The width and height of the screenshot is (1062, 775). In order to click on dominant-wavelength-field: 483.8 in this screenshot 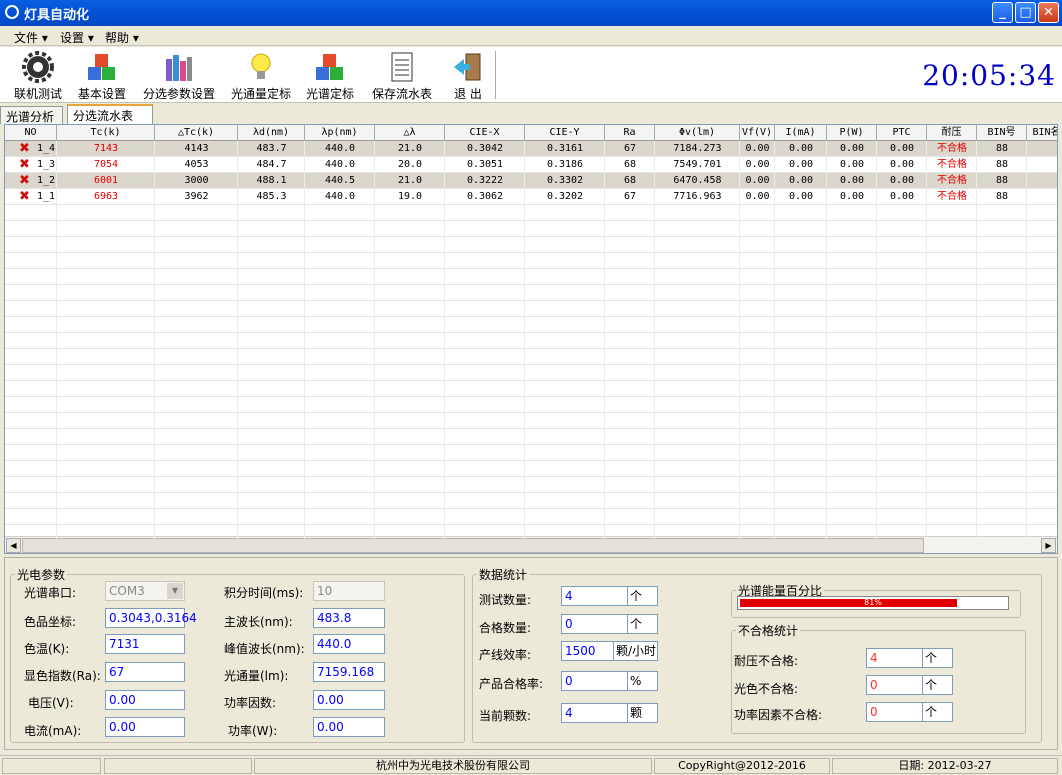, I will do `click(349, 618)`.